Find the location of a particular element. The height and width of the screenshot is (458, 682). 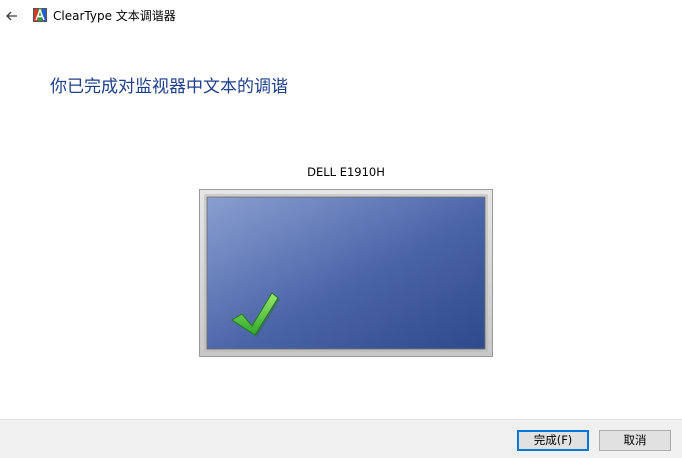

finish-button: 完成(F) is located at coordinates (553, 440).